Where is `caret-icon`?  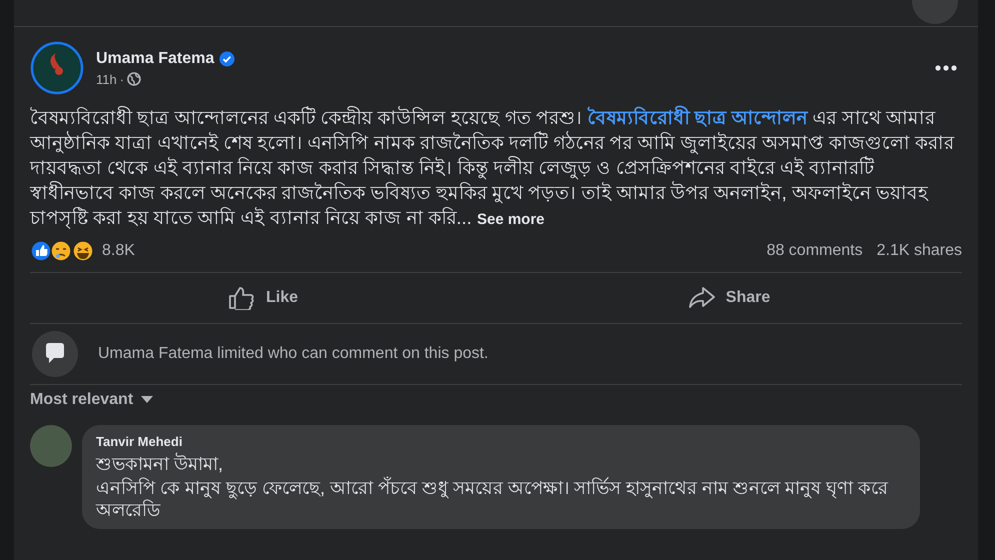 caret-icon is located at coordinates (147, 400).